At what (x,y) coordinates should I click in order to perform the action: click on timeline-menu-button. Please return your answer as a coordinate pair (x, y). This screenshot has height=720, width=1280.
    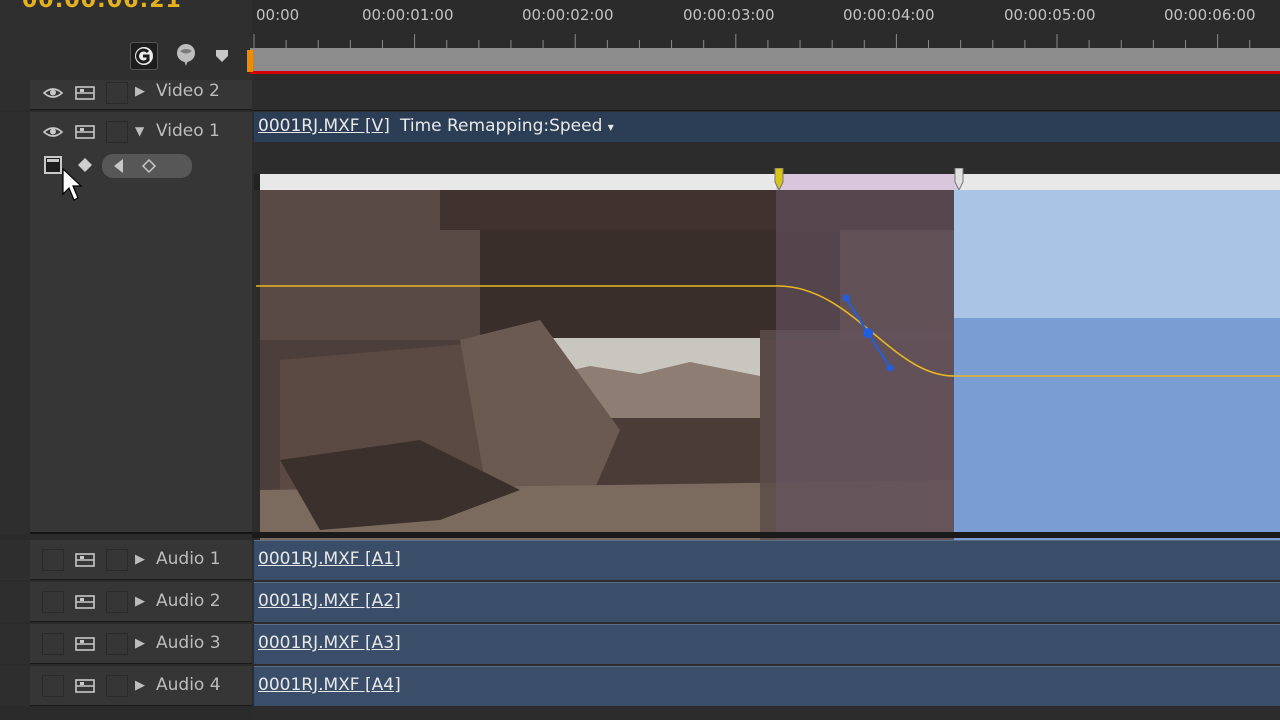
    Looking at the image, I should click on (222, 56).